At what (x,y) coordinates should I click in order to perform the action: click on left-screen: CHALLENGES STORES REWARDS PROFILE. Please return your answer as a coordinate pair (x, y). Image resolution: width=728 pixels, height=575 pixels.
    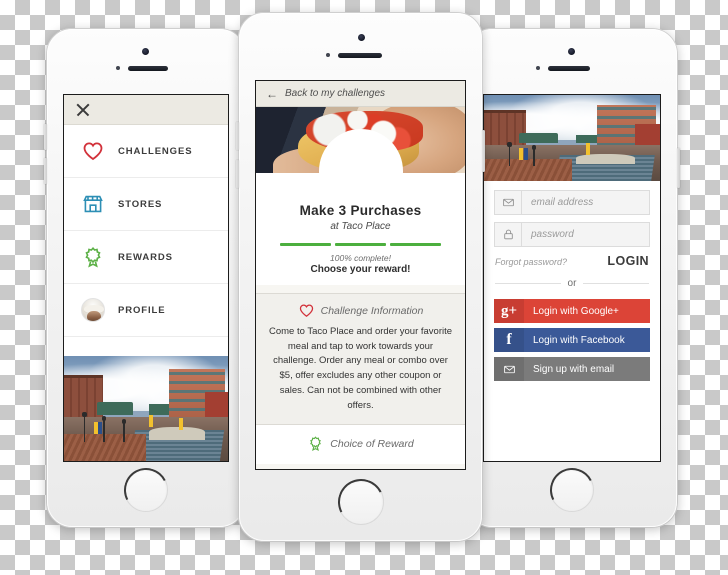
    Looking at the image, I should click on (146, 278).